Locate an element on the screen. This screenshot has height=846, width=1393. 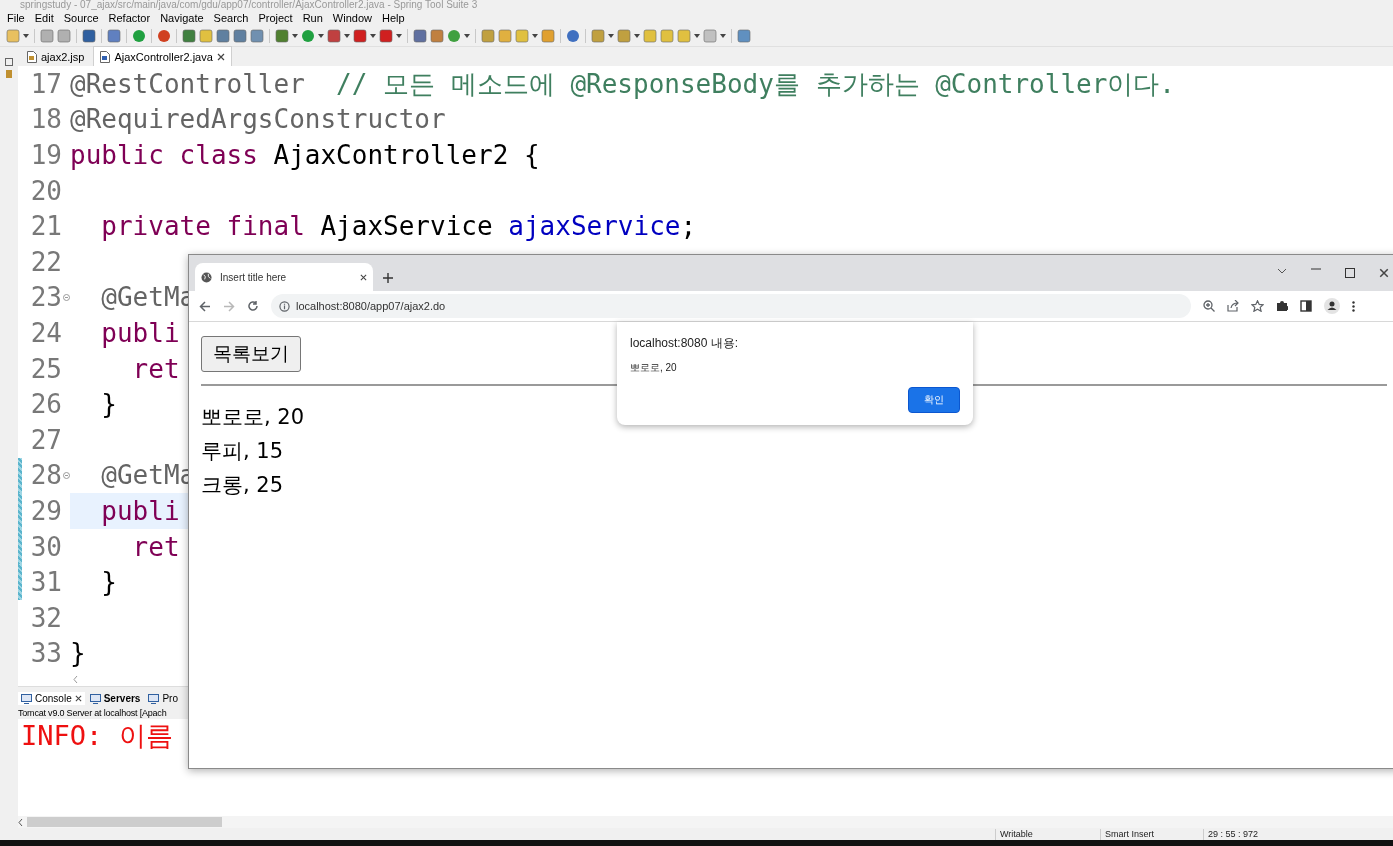
line-number: 24 is located at coordinates (45, 332).